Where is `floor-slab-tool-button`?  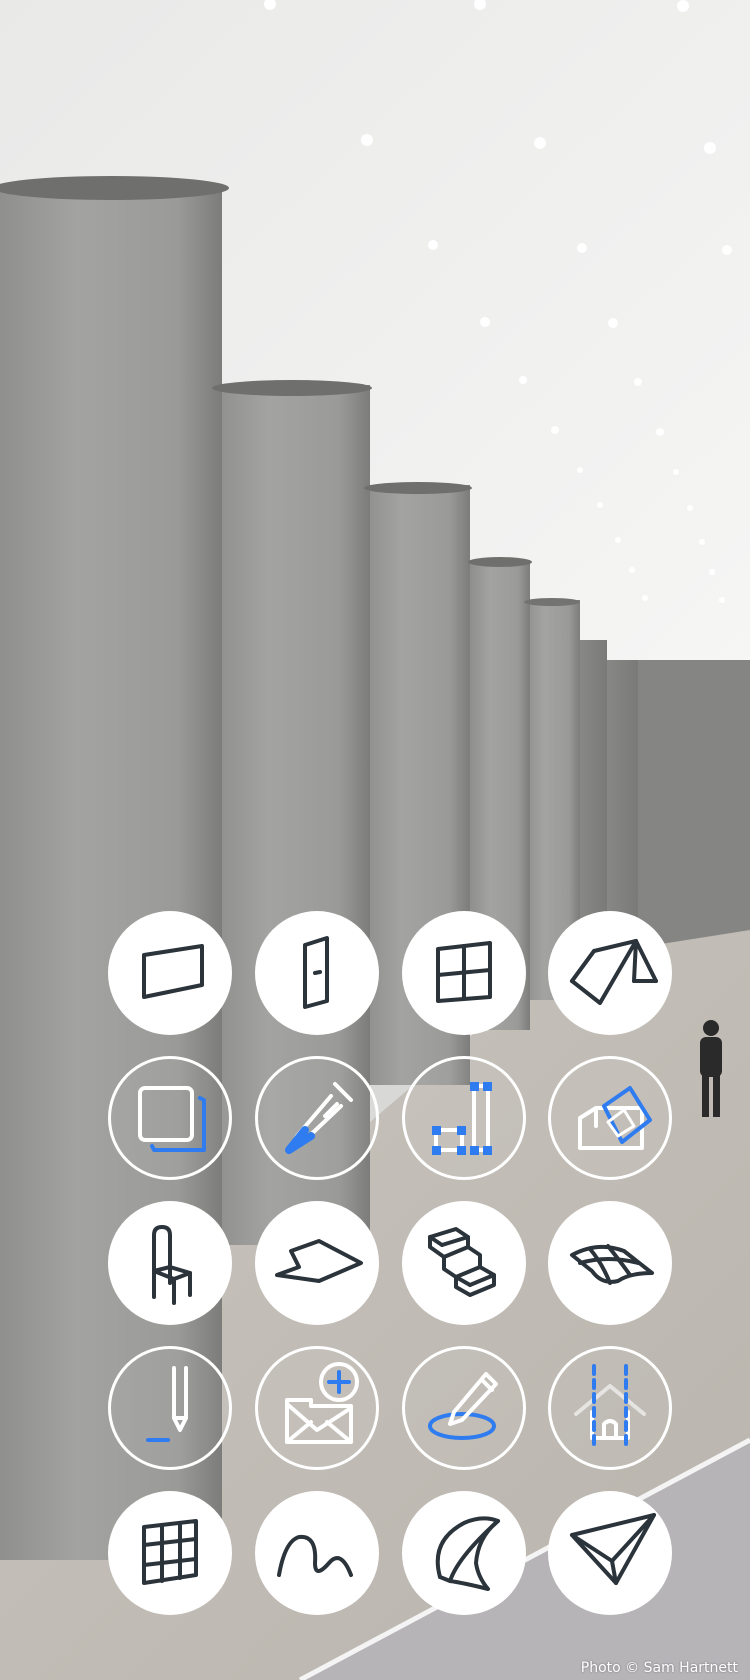
floor-slab-tool-button is located at coordinates (317, 1263).